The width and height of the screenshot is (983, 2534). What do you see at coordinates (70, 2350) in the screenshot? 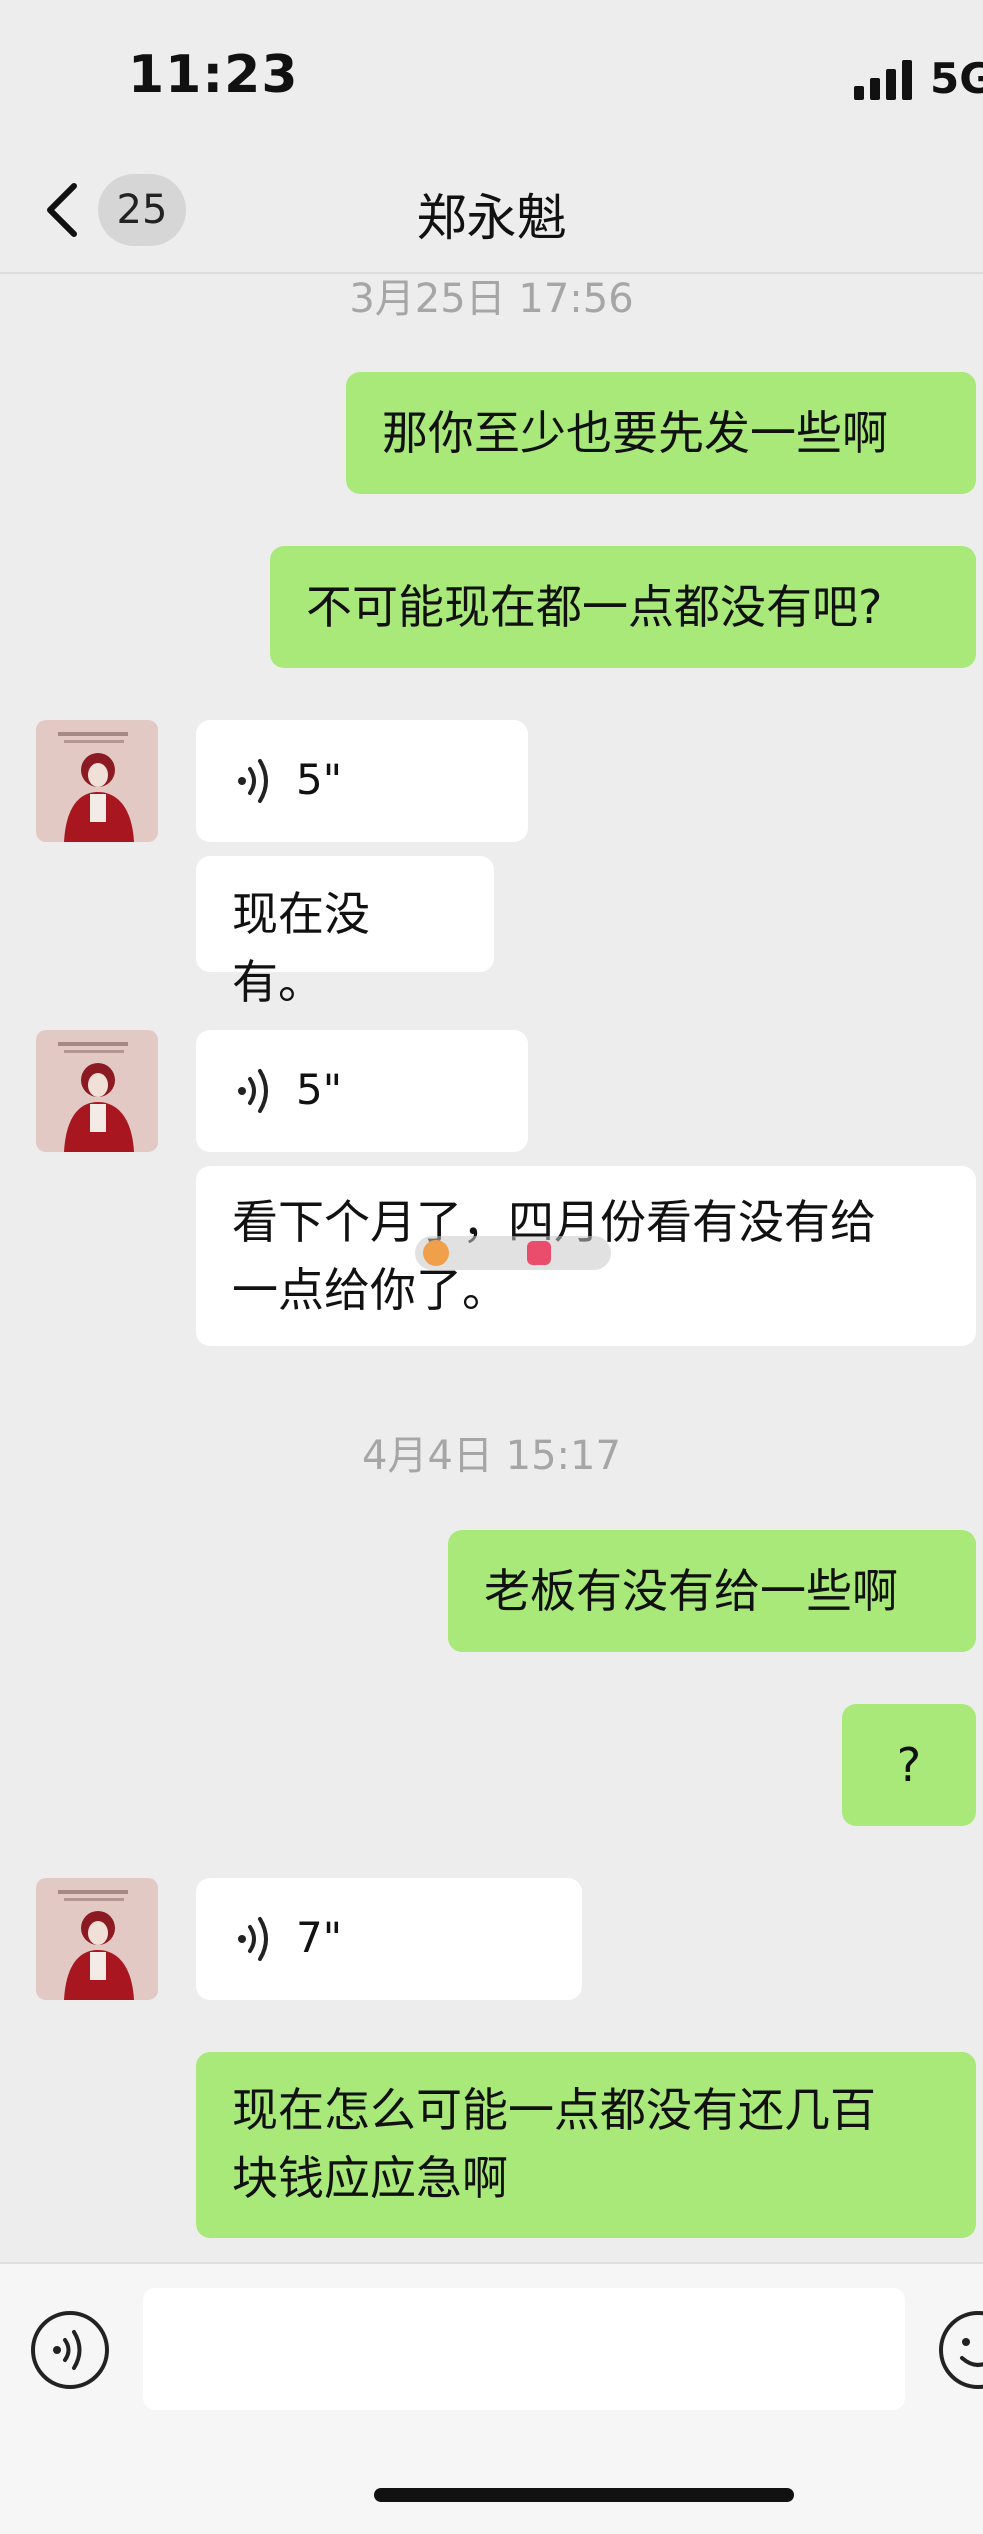
I see `voice-mode-icon` at bounding box center [70, 2350].